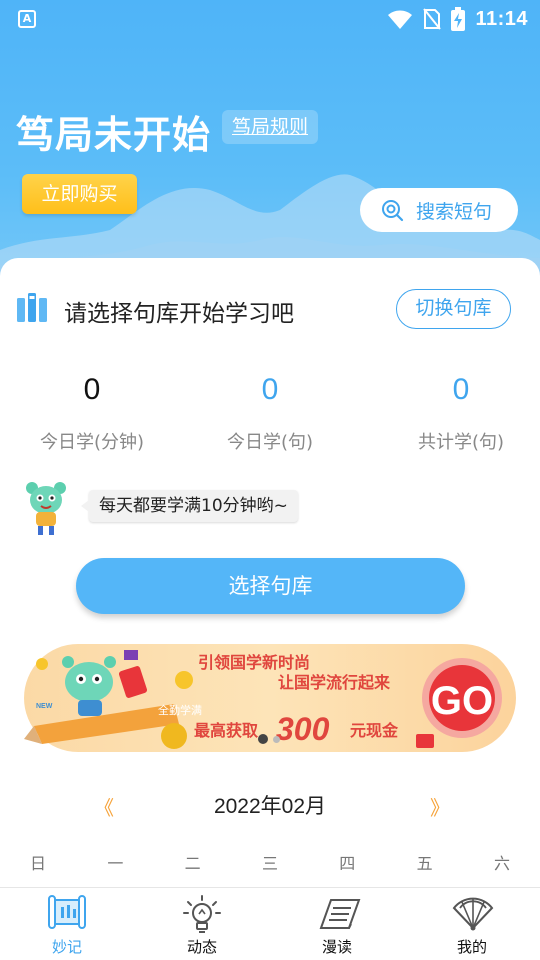  I want to click on switch-library-button: 切换句库, so click(453, 309).